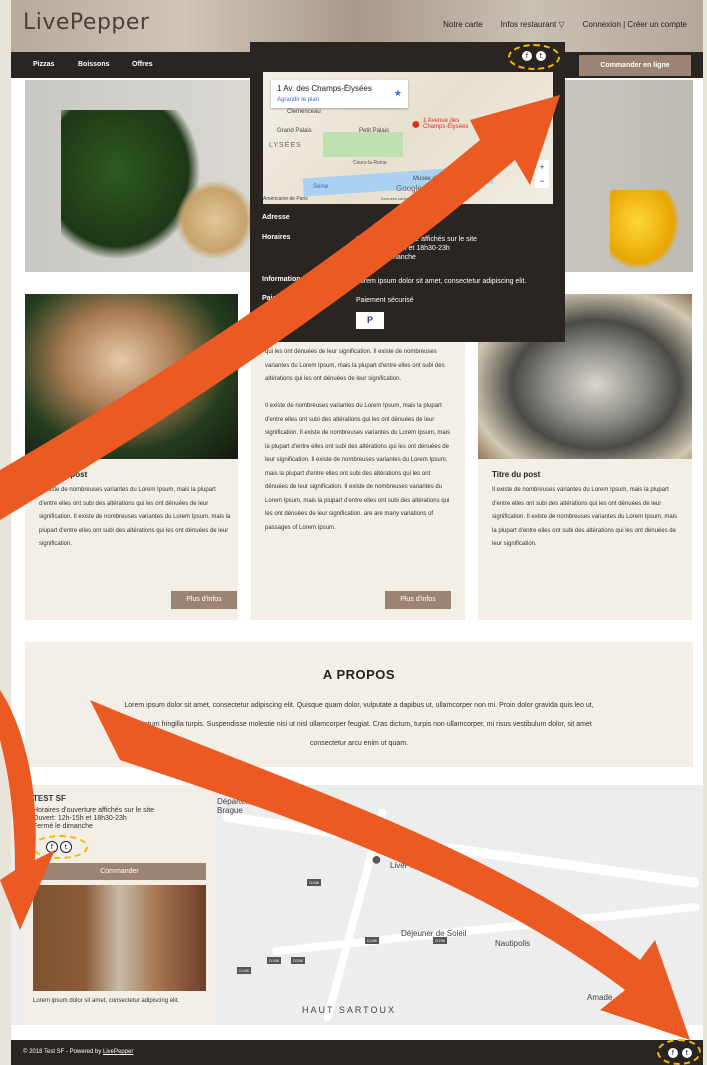  What do you see at coordinates (304, 112) in the screenshot?
I see `map-place: Clemenceau` at bounding box center [304, 112].